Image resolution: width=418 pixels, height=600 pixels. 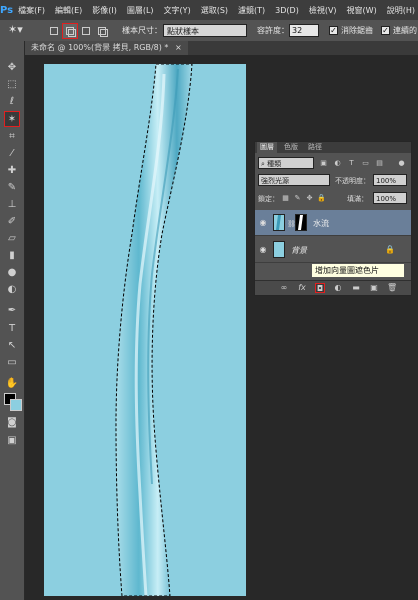 What do you see at coordinates (12, 171) in the screenshot?
I see `healing-brush-tool-icon: ✚` at bounding box center [12, 171].